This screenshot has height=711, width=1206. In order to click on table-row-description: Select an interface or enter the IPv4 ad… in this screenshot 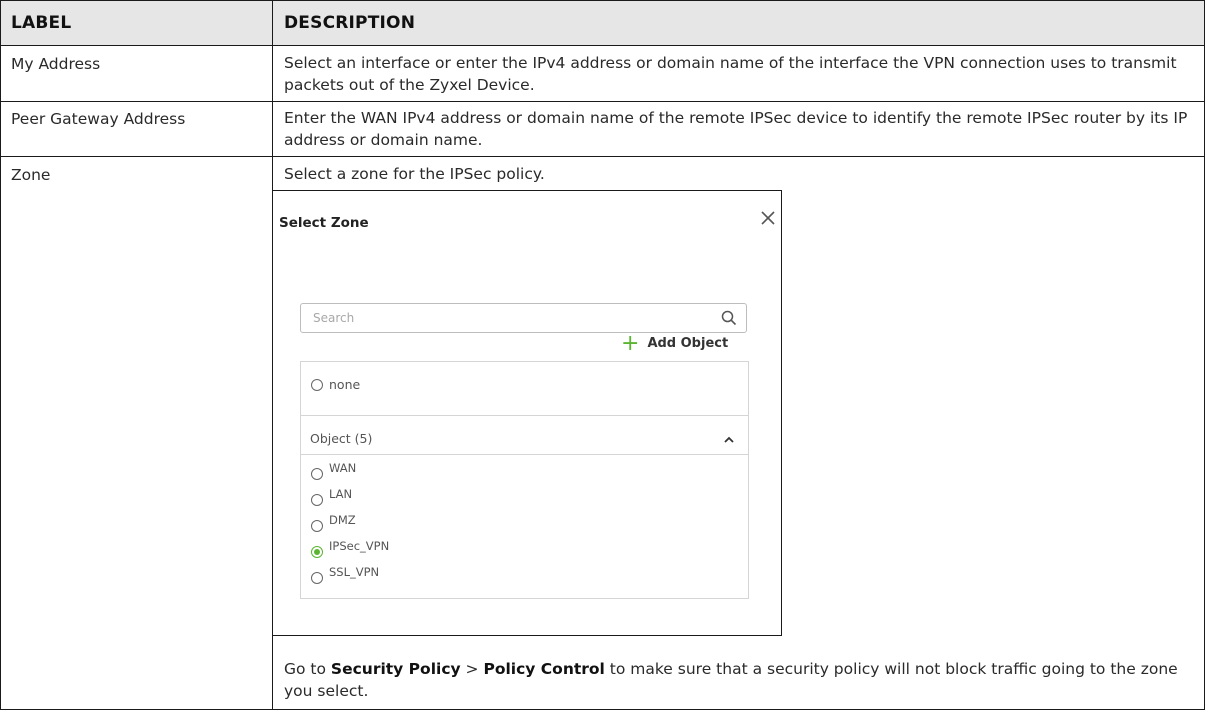, I will do `click(730, 74)`.